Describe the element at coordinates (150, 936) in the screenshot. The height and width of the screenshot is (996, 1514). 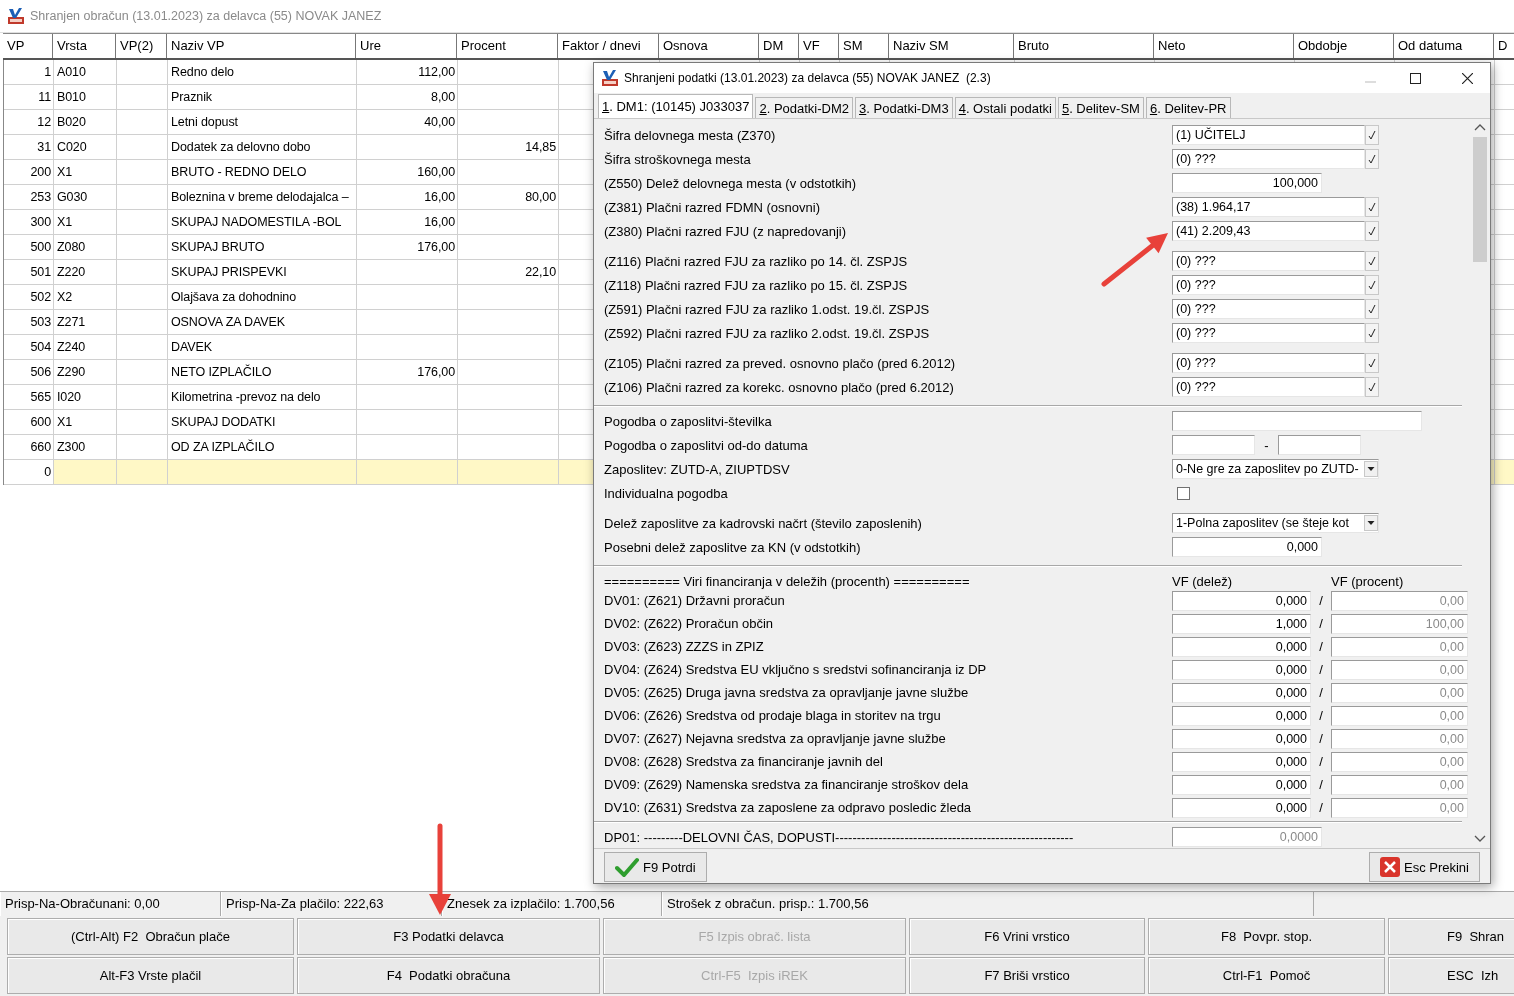
I see `function-button: (Ctrl-Alt) F2 Obračun plače` at that location.